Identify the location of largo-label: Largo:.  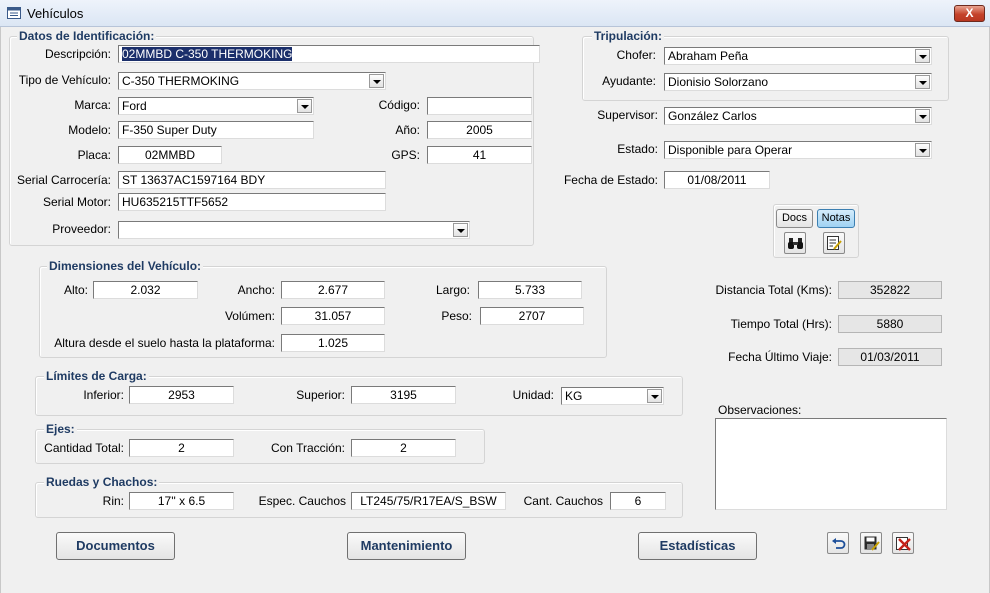
(452, 290).